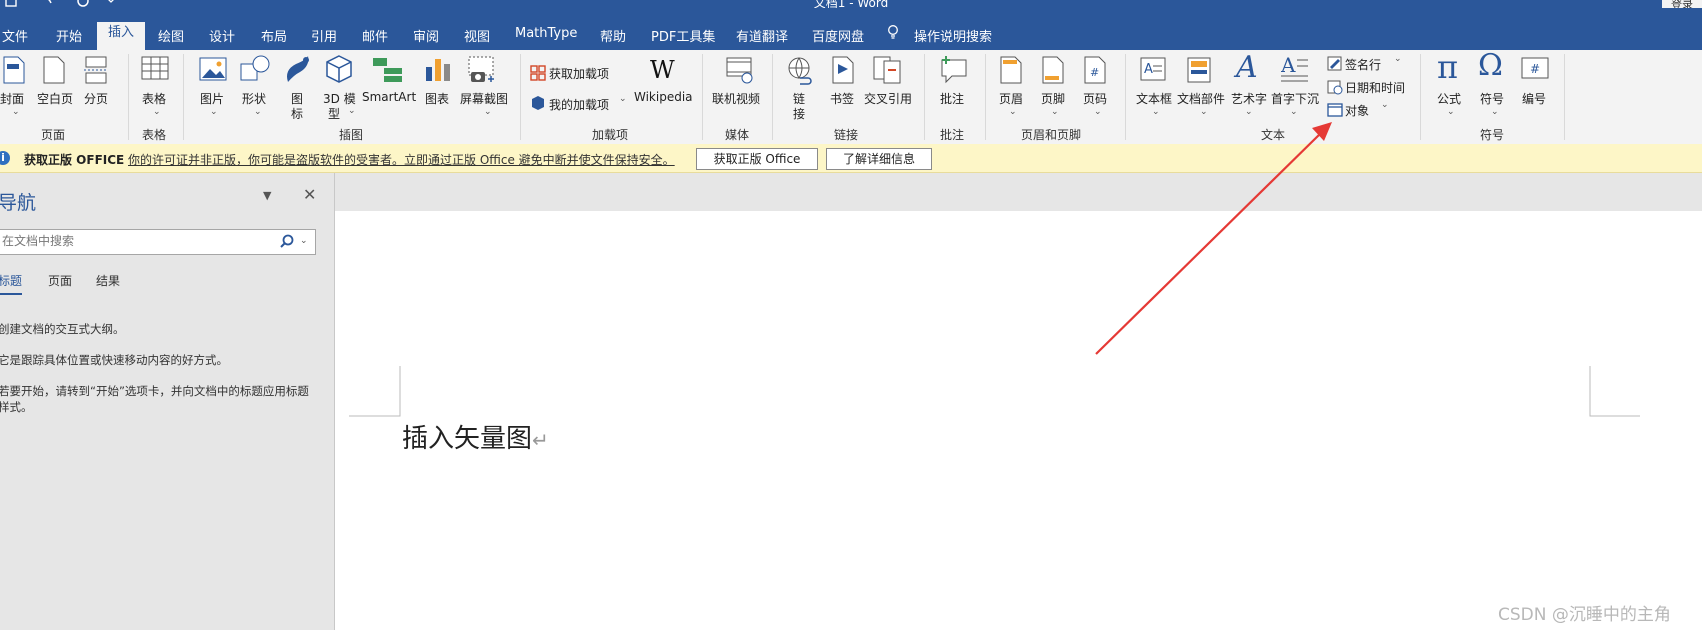 The height and width of the screenshot is (630, 1702). I want to click on annotation-arrow, so click(1213, 238).